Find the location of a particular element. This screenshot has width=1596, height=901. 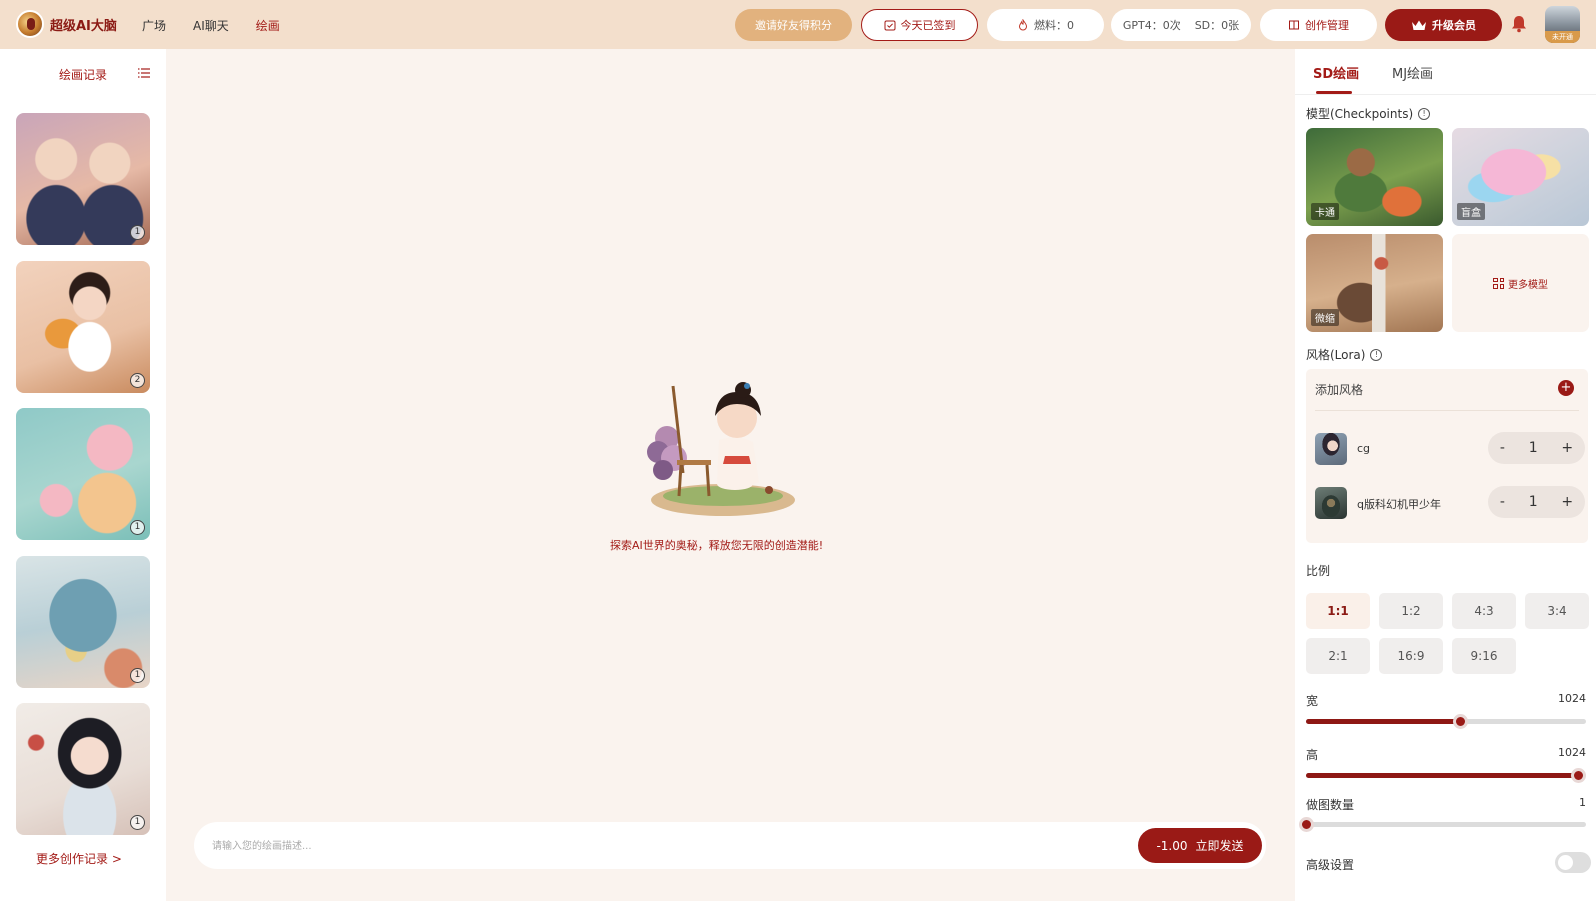

crown-icon is located at coordinates (1419, 25).